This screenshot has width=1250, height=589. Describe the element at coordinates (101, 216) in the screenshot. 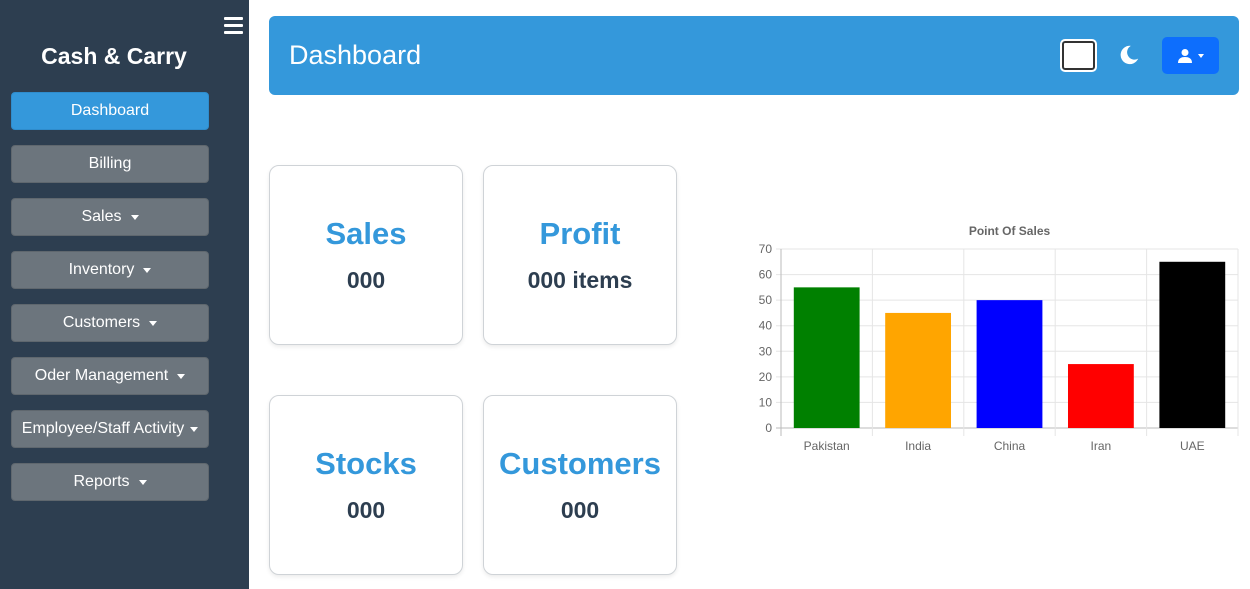

I see `sidebar-item-label: Sales` at that location.